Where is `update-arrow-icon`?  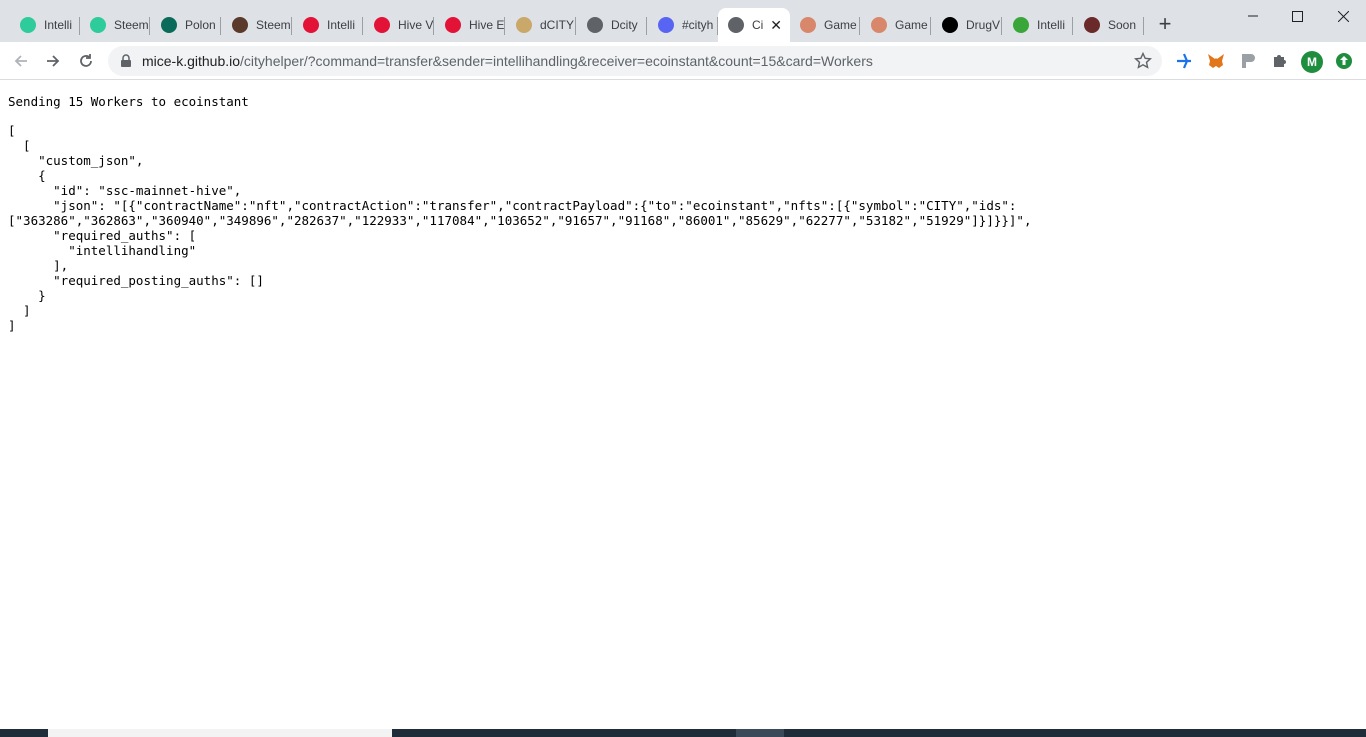 update-arrow-icon is located at coordinates (1344, 61).